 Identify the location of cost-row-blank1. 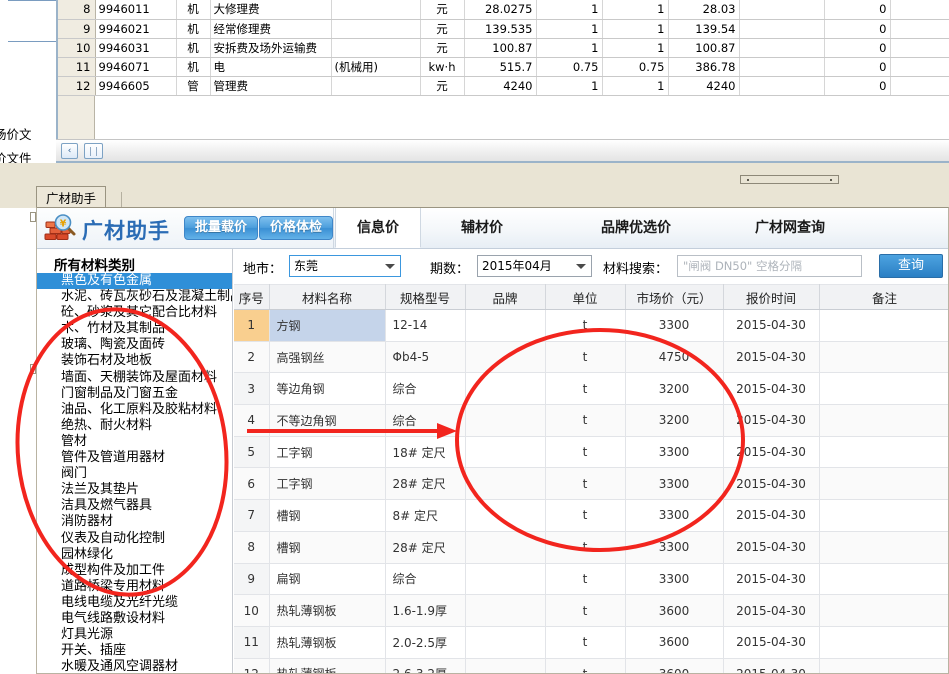
(782, 29).